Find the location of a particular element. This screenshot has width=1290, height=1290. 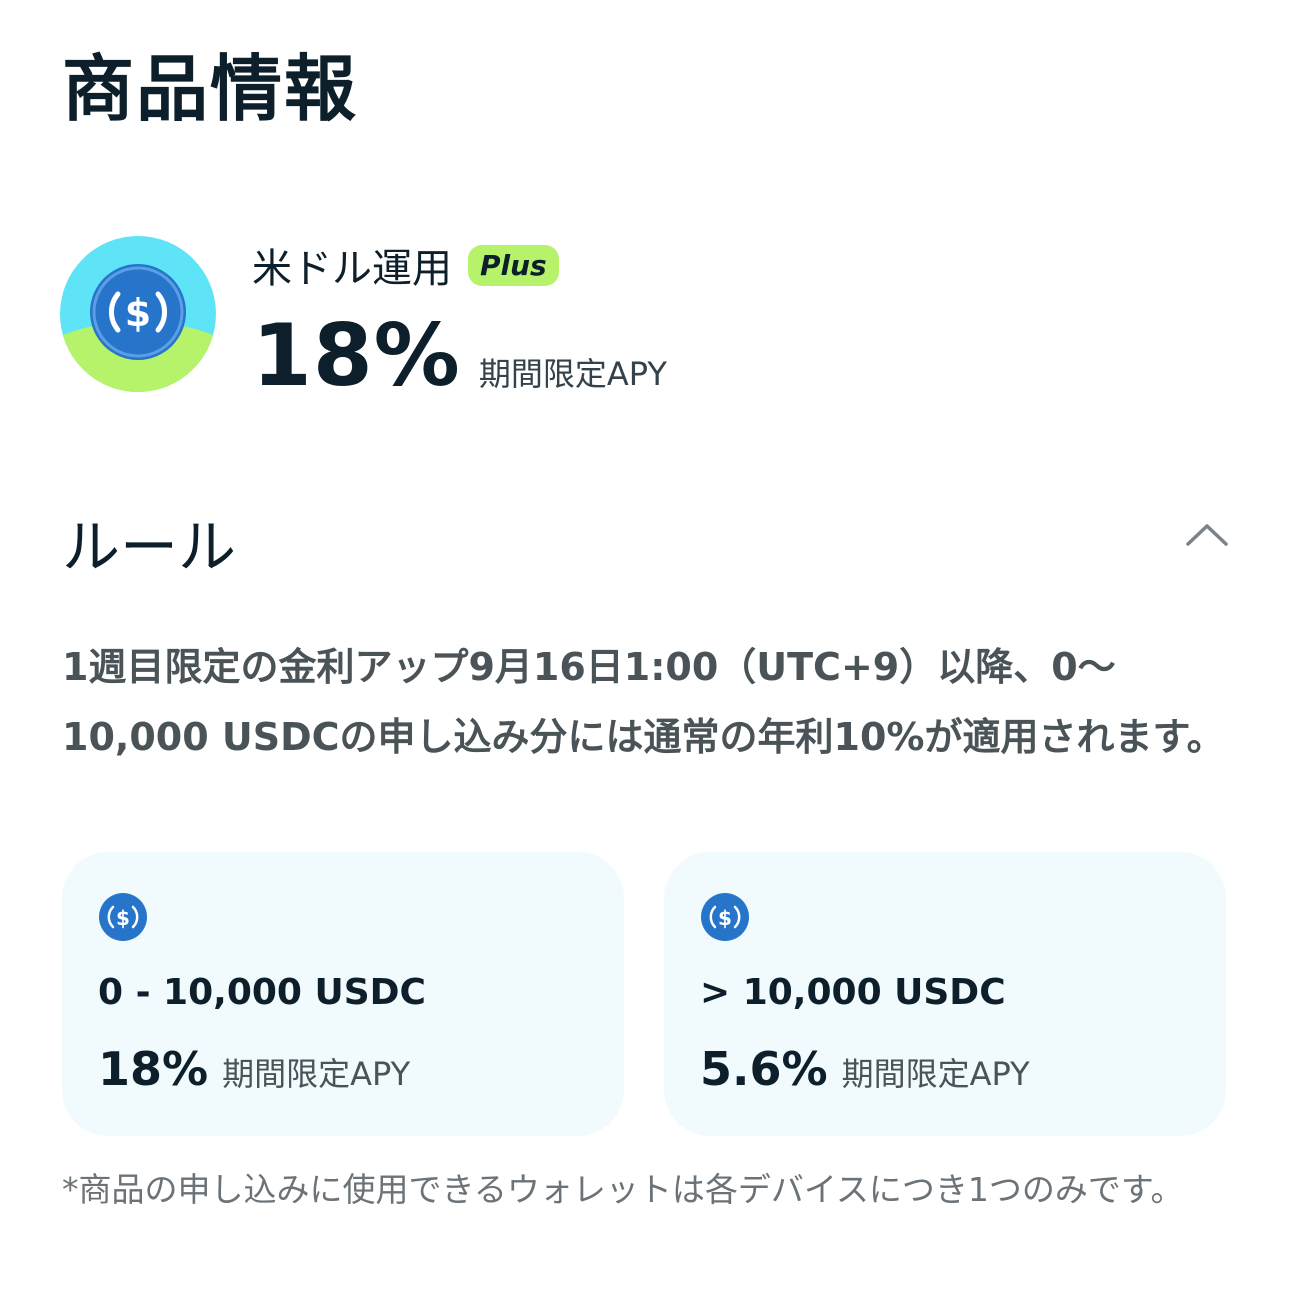

tier-rate: 18% is located at coordinates (153, 1069).